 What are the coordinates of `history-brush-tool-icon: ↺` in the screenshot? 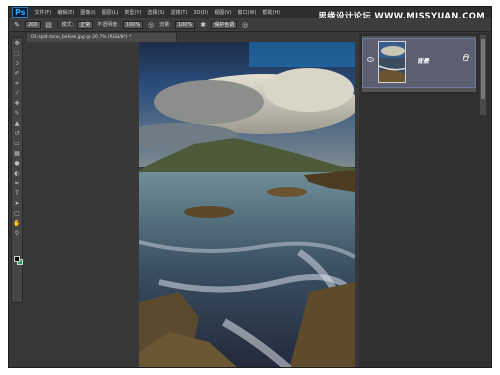 It's located at (17, 133).